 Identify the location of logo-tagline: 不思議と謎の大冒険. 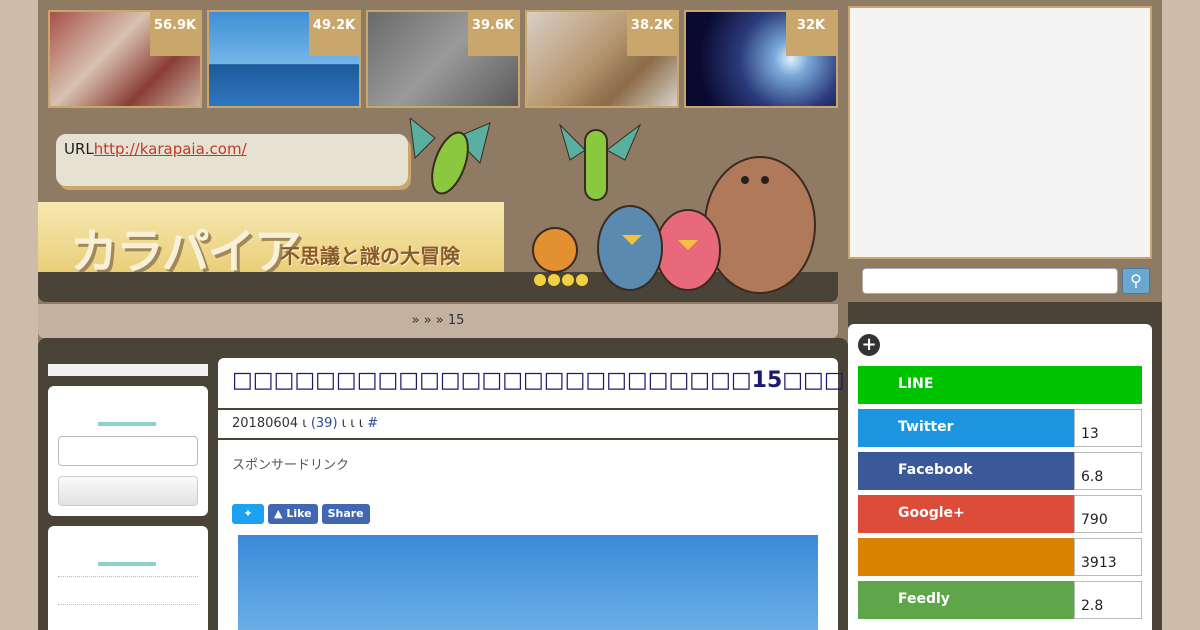
(370, 256).